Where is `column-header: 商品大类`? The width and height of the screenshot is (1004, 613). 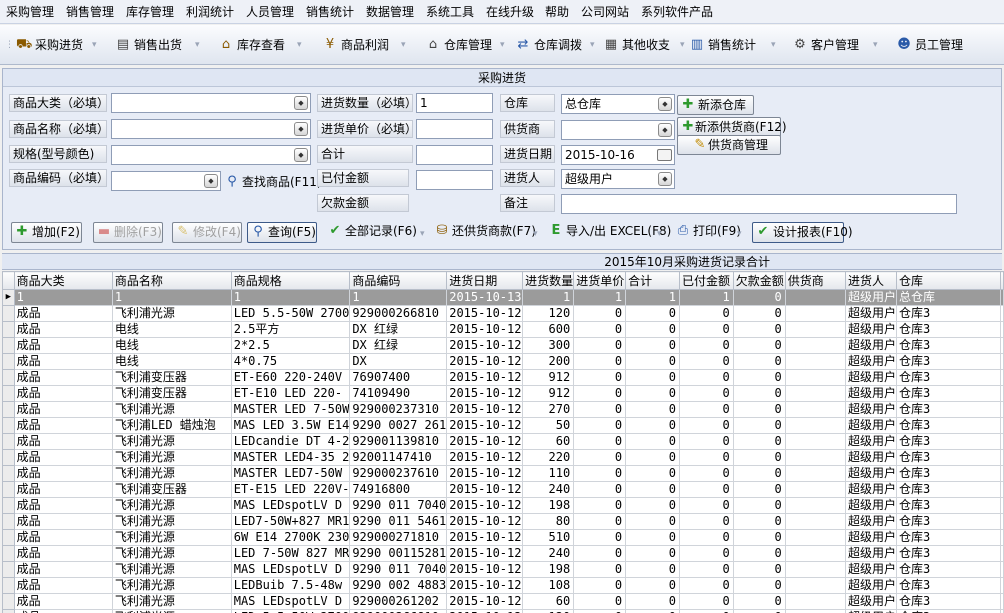 column-header: 商品大类 is located at coordinates (63, 280).